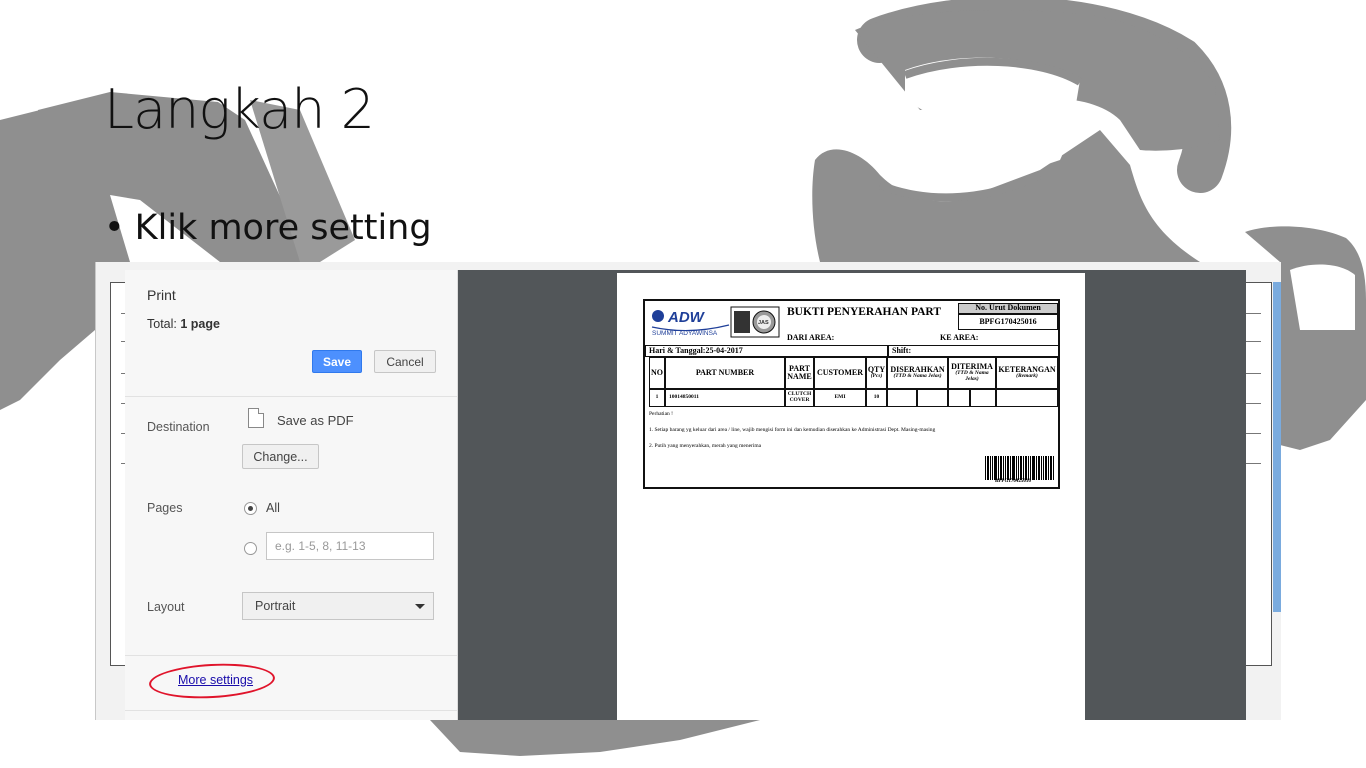 The image size is (1366, 768). I want to click on company-logo: ADW SUMMIT ADYAWINSA JAS, so click(715, 322).